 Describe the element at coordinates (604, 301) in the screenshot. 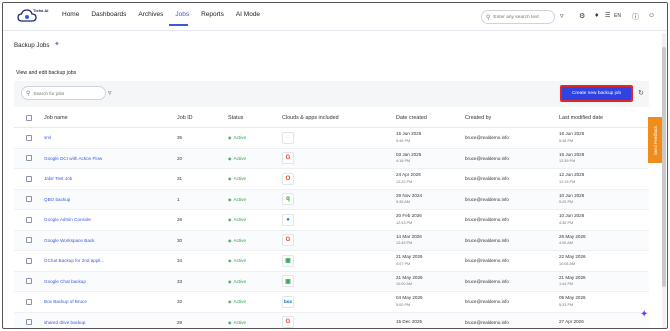

I see `last-modified: 05 May 2026 5:33 PM` at that location.